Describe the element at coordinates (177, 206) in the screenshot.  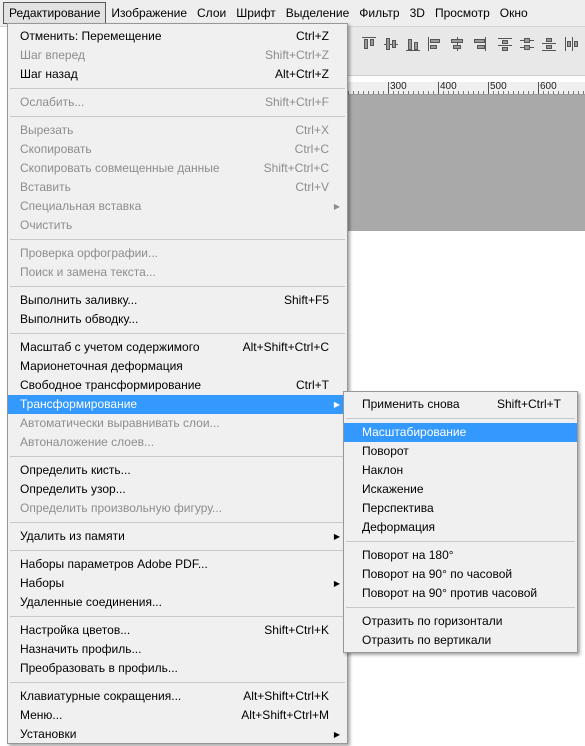
I see `edit-menu-item-специальная-вставка: Специальная вставка ▶` at that location.